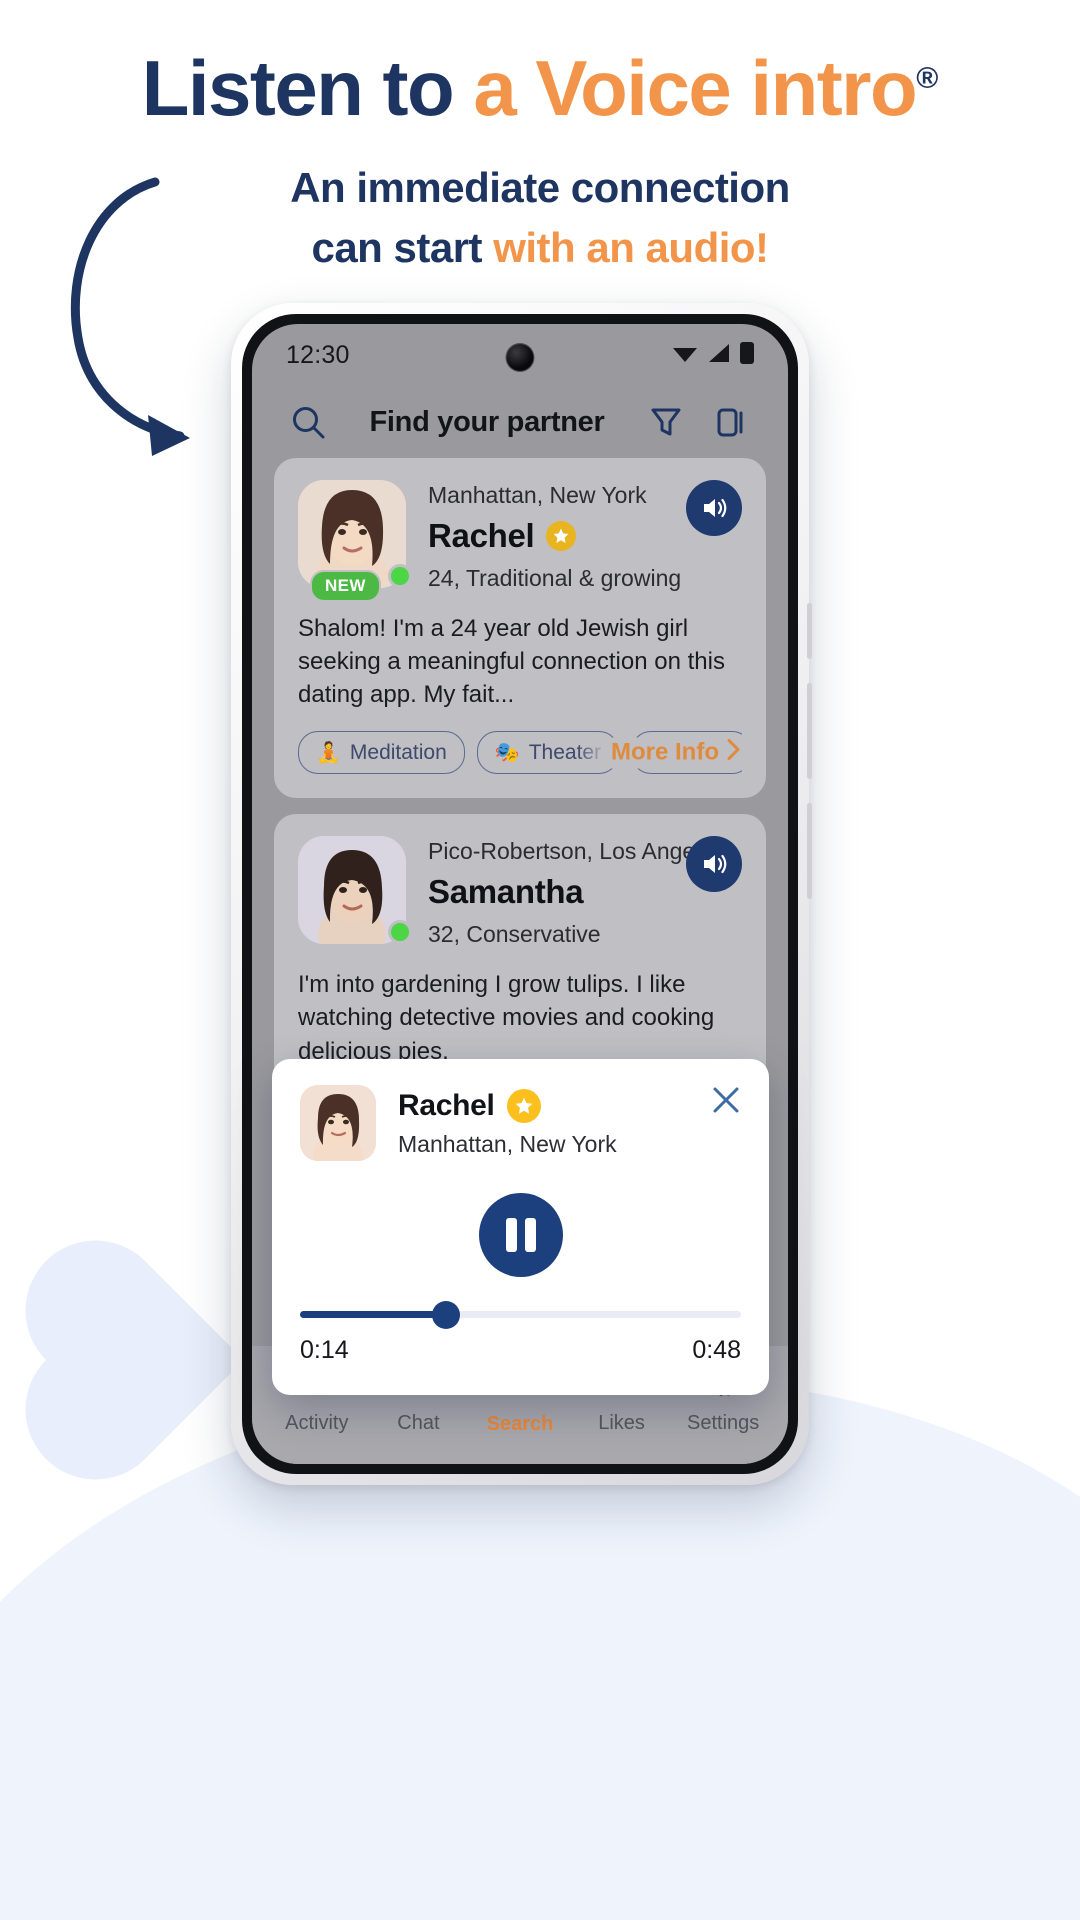 This screenshot has width=1080, height=1920. I want to click on filter-icon, so click(666, 422).